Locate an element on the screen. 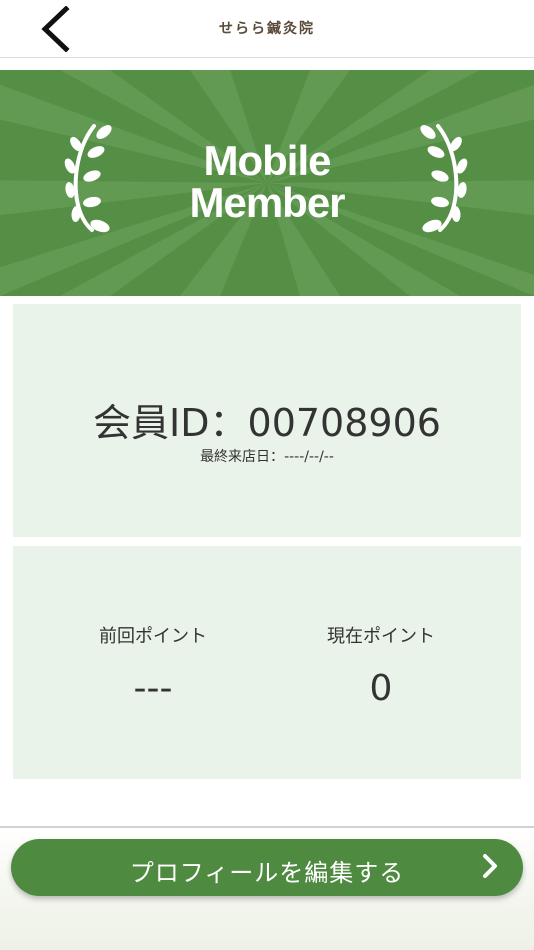 The width and height of the screenshot is (534, 950). previous-points-value: --- is located at coordinates (153, 688).